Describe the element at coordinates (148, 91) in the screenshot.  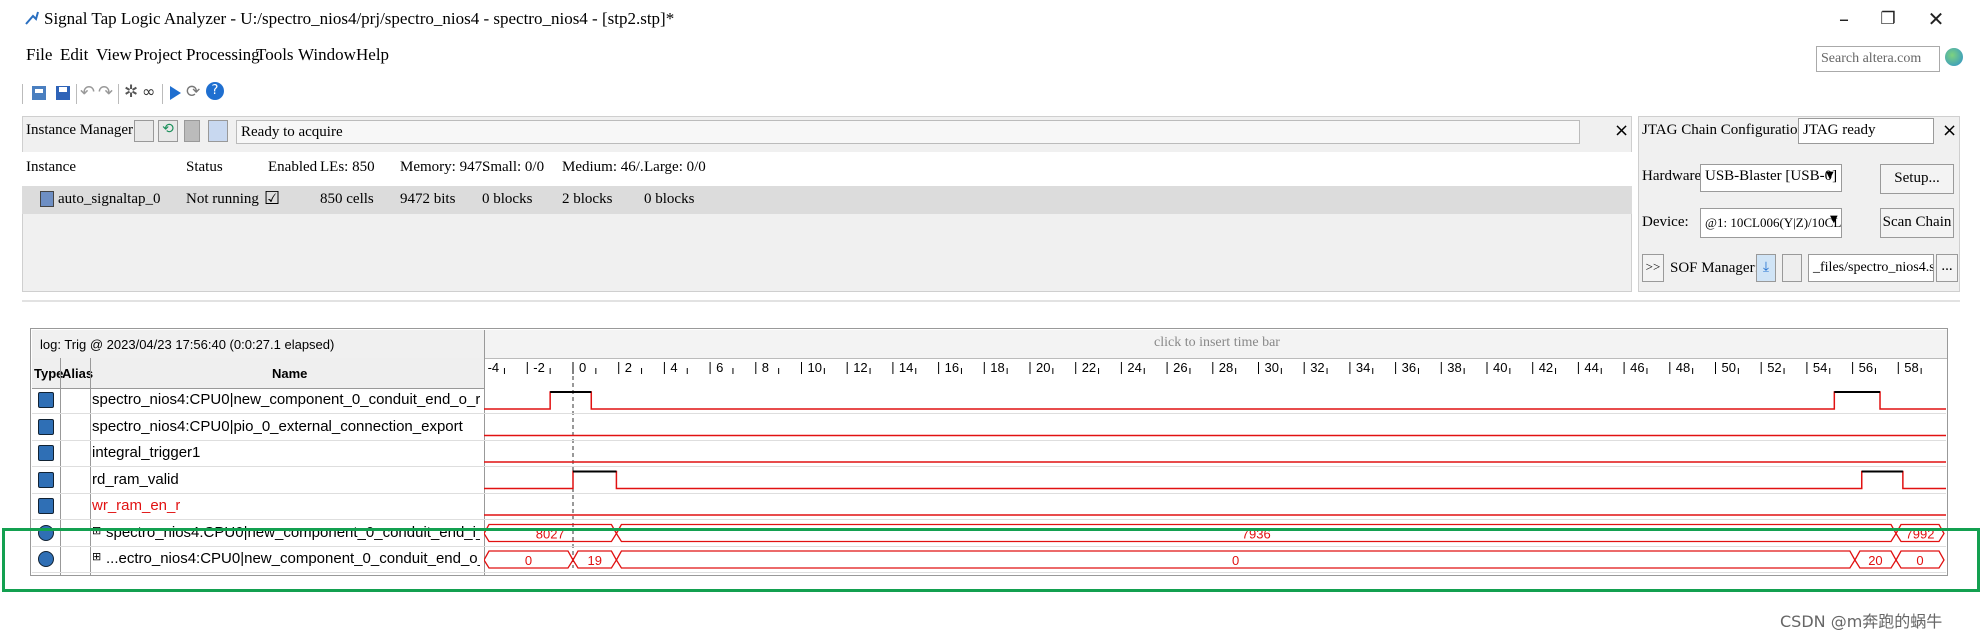
I see `binoculars-icon: ∞` at that location.